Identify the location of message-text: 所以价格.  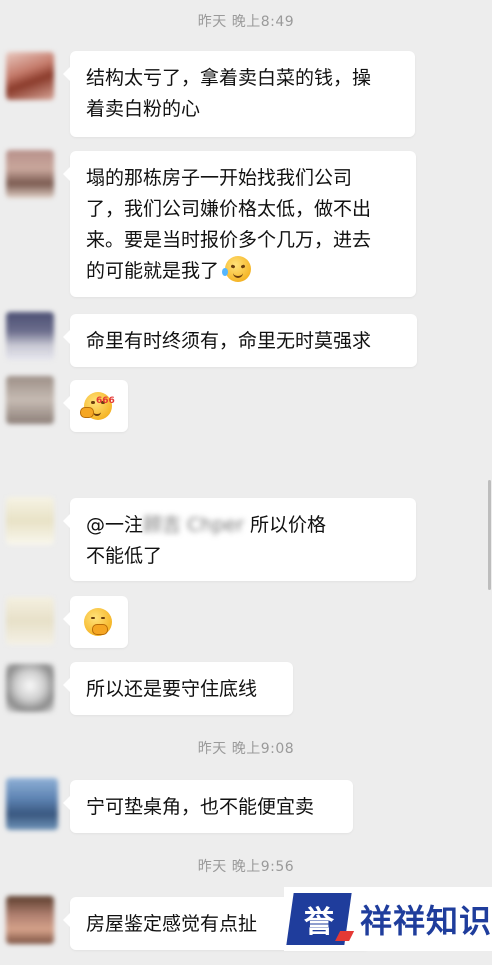
(284, 525).